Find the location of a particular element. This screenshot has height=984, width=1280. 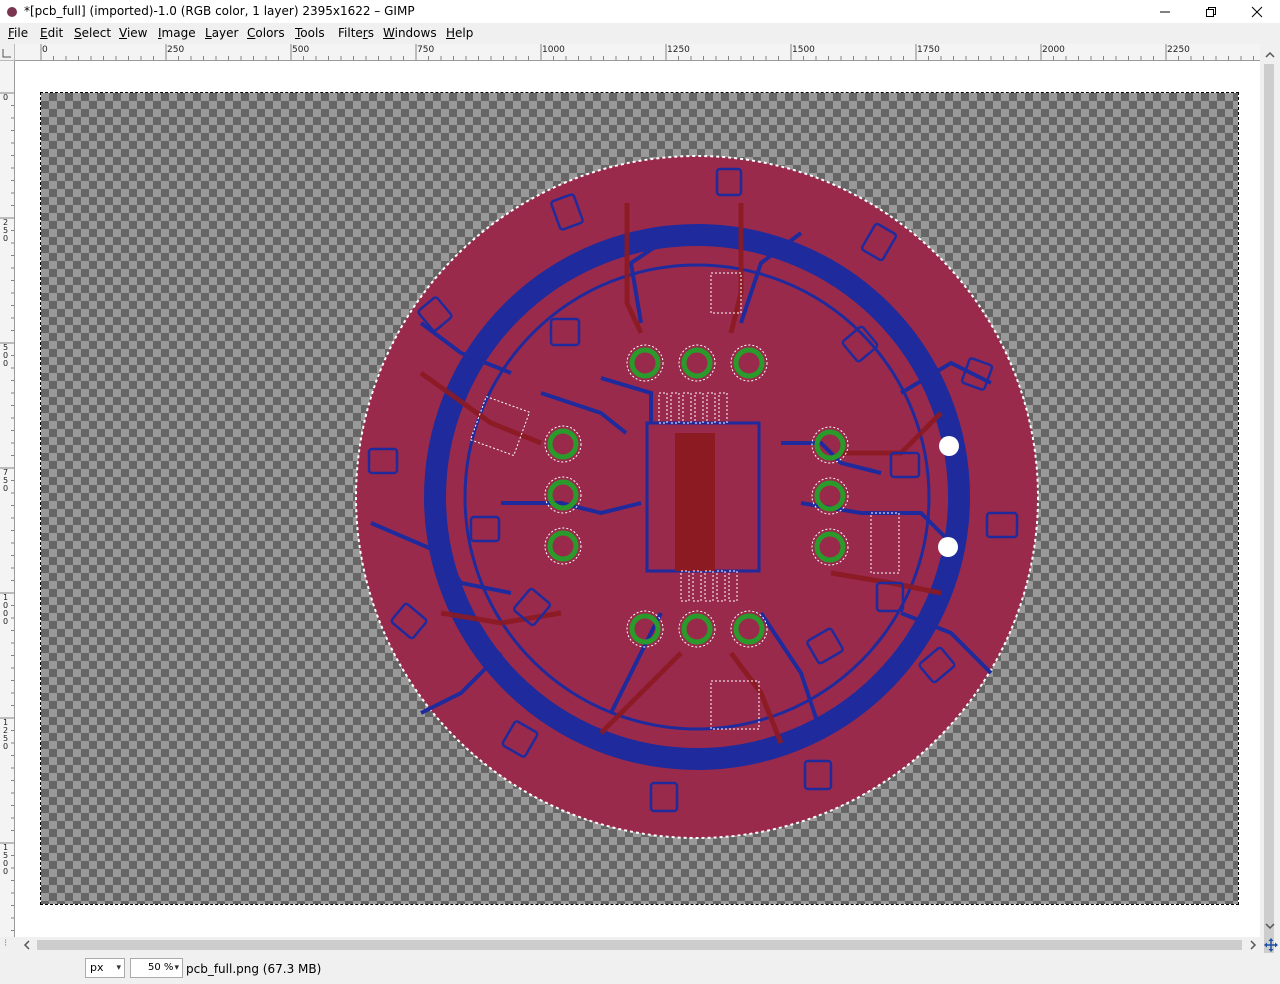

vruler-label: 0 is located at coordinates (6, 97).